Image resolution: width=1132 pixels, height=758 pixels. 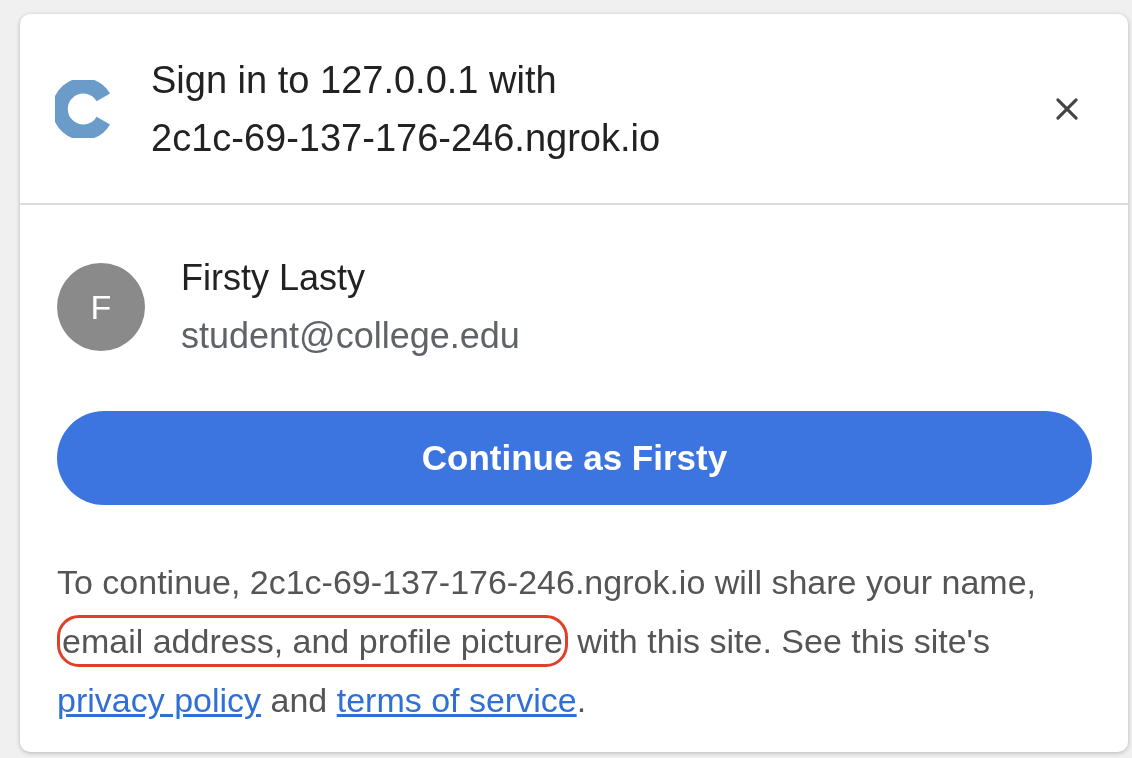 What do you see at coordinates (1067, 108) in the screenshot?
I see `close-icon` at bounding box center [1067, 108].